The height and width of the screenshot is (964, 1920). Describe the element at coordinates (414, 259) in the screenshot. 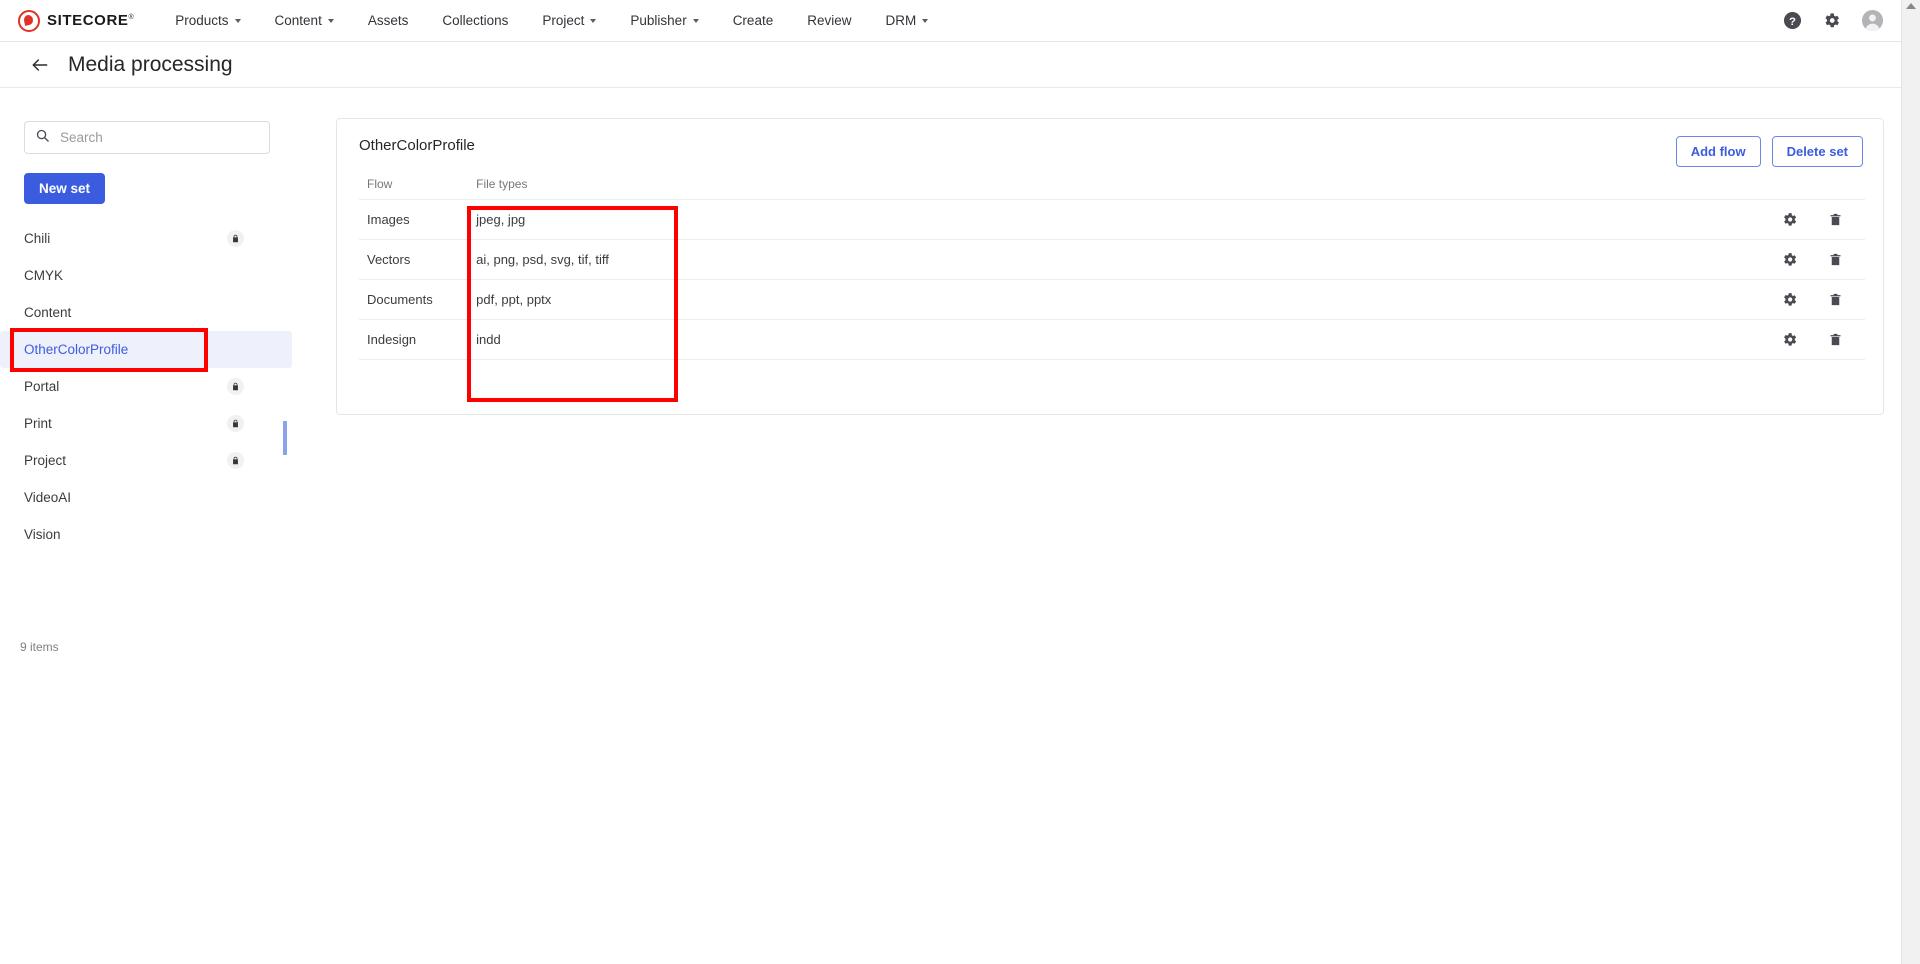

I see `cell-flow-name: Vectors` at that location.